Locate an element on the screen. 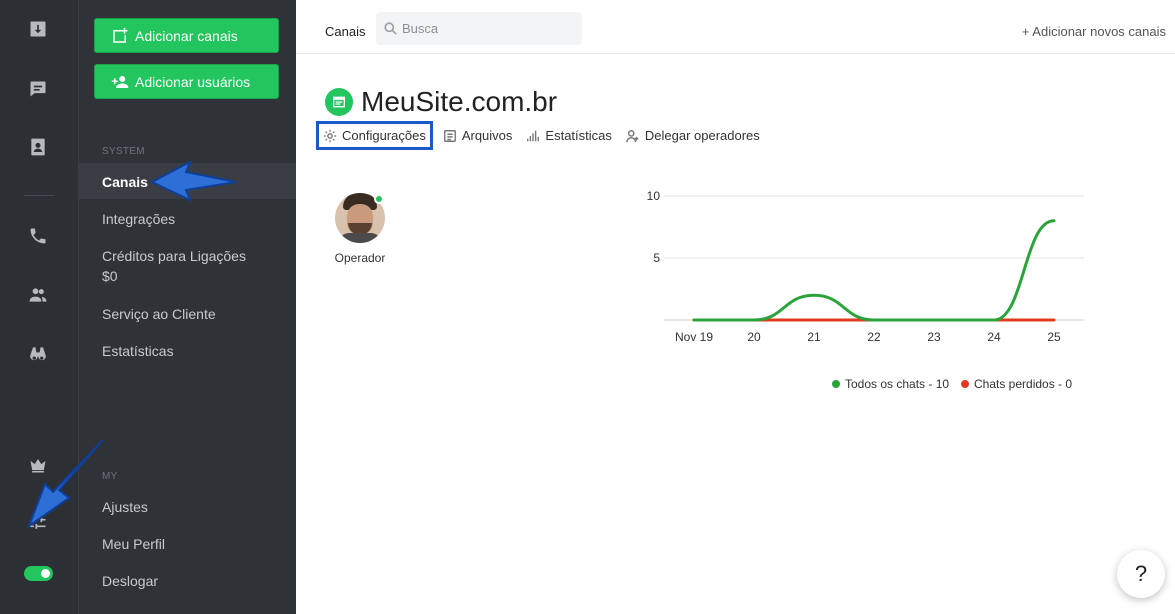  download-icon is located at coordinates (38, 29).